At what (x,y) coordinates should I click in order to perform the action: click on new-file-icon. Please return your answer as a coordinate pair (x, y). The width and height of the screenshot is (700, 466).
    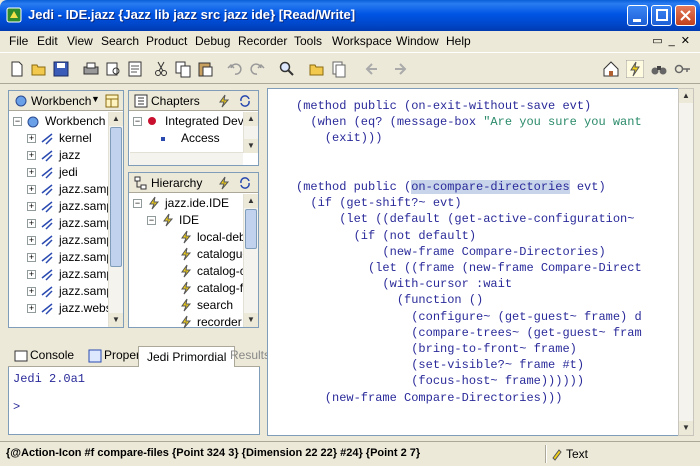
    Looking at the image, I should click on (17, 69).